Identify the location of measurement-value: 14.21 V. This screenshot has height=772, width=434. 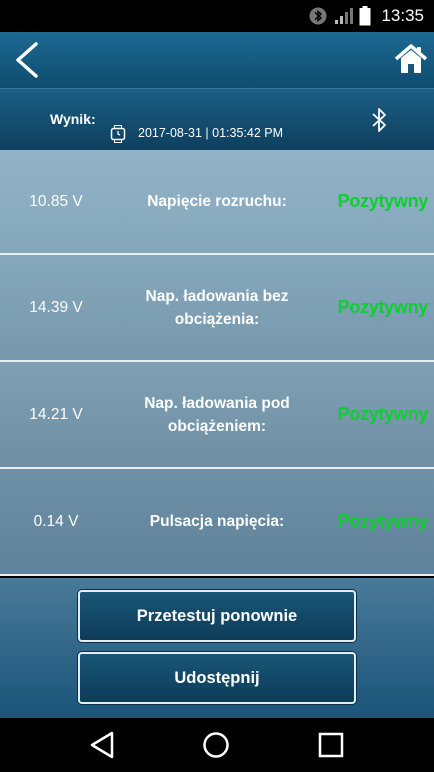
(56, 414).